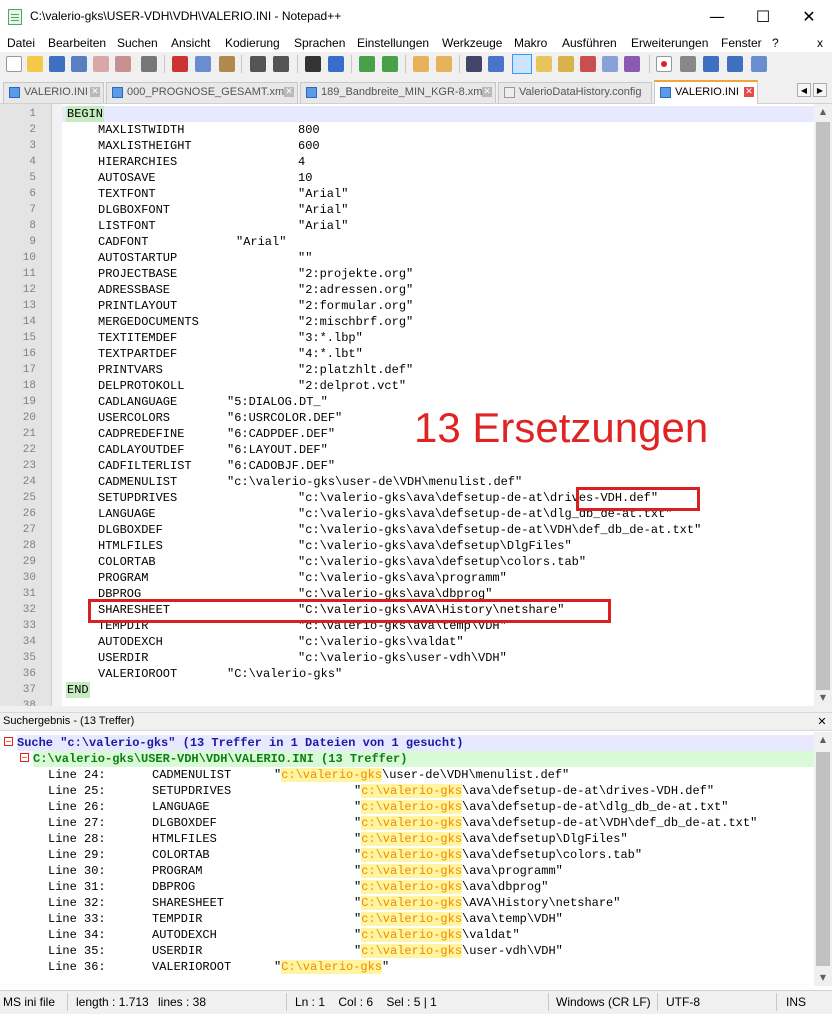 This screenshot has height=1014, width=832. Describe the element at coordinates (741, 43) in the screenshot. I see `menu-fenster: Fenster` at that location.